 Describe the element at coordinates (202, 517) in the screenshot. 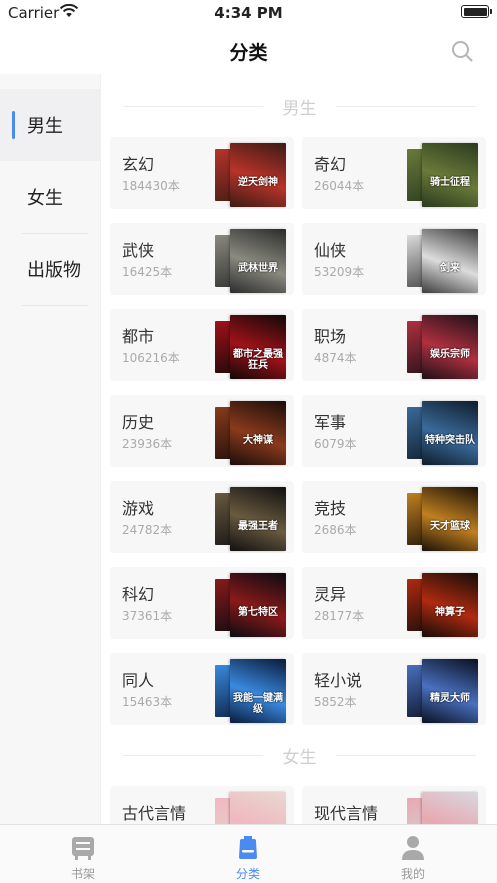

I see `category-card: 游戏 24782本 最强王者` at that location.